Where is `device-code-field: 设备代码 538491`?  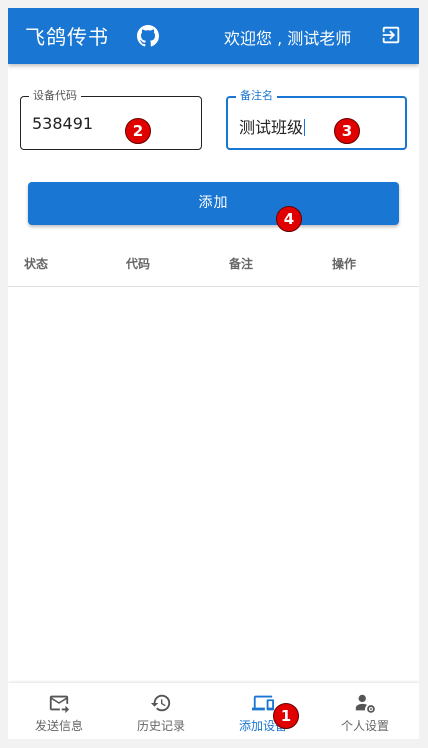
device-code-field: 设备代码 538491 is located at coordinates (111, 119).